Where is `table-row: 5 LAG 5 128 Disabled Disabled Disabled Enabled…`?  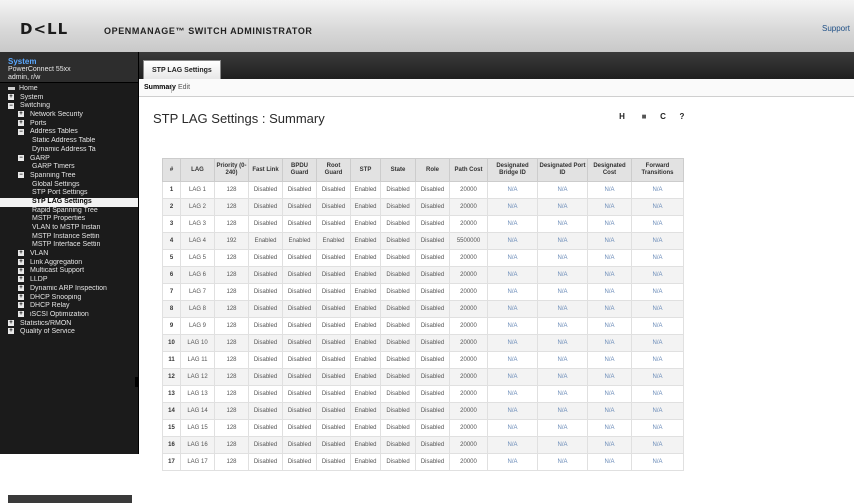
table-row: 5 LAG 5 128 Disabled Disabled Disabled Enabled… is located at coordinates (423, 258).